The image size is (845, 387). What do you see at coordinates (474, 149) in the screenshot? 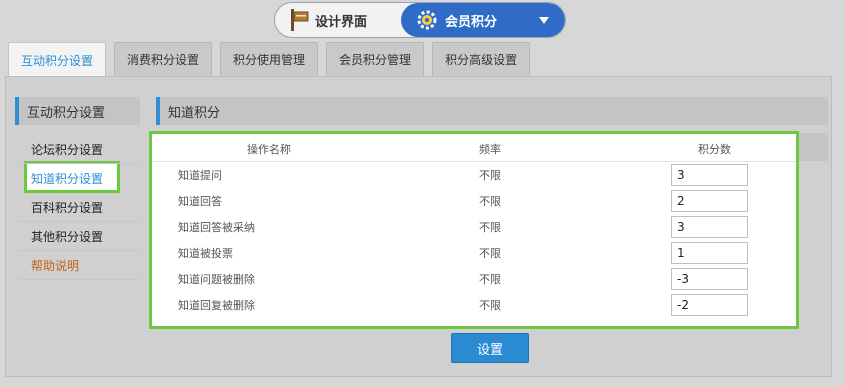
I see `table-header: 操作名称 频率 积分数` at bounding box center [474, 149].